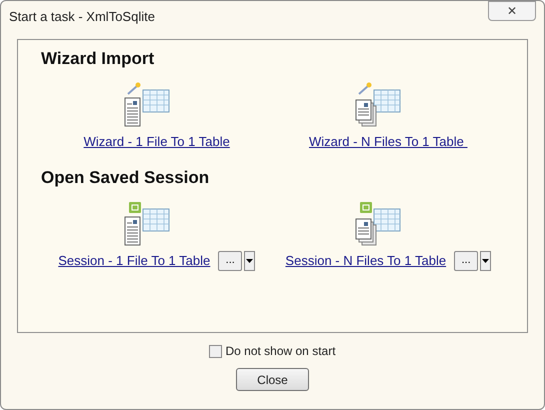 The image size is (545, 410). What do you see at coordinates (388, 141) in the screenshot?
I see `task-link: Wizard - N Files To 1 Table` at bounding box center [388, 141].